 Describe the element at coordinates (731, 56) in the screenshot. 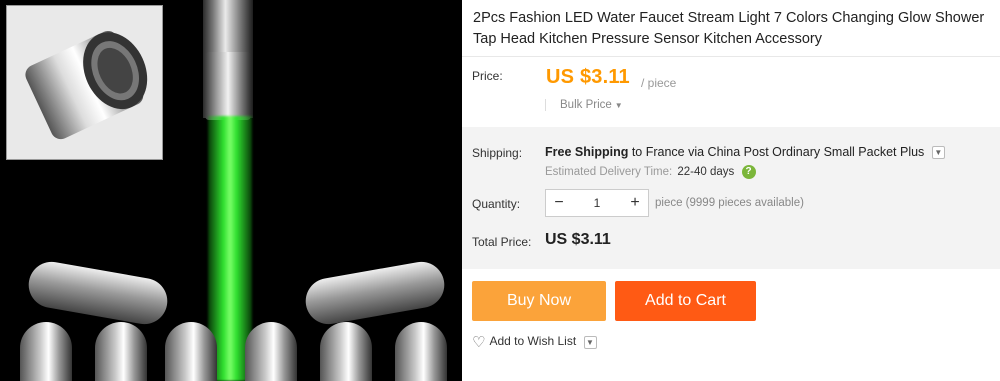

I see `divider` at that location.